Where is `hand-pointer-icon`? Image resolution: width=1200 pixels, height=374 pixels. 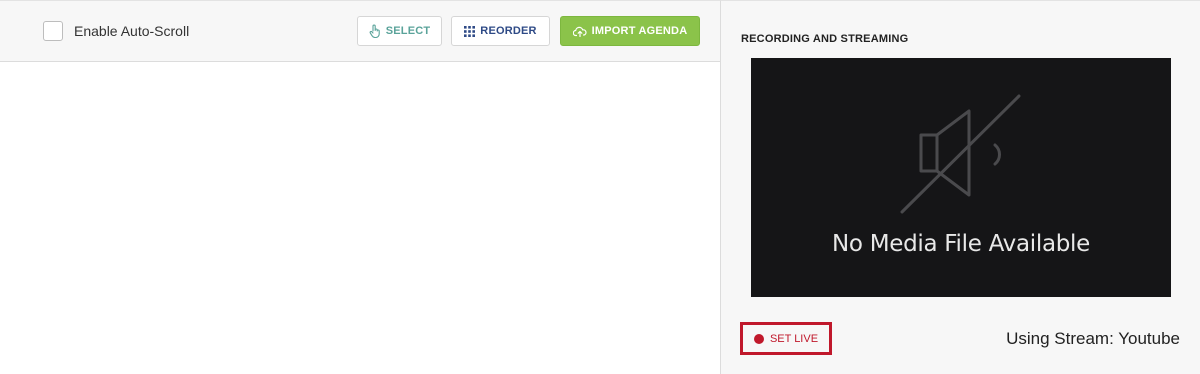 hand-pointer-icon is located at coordinates (375, 31).